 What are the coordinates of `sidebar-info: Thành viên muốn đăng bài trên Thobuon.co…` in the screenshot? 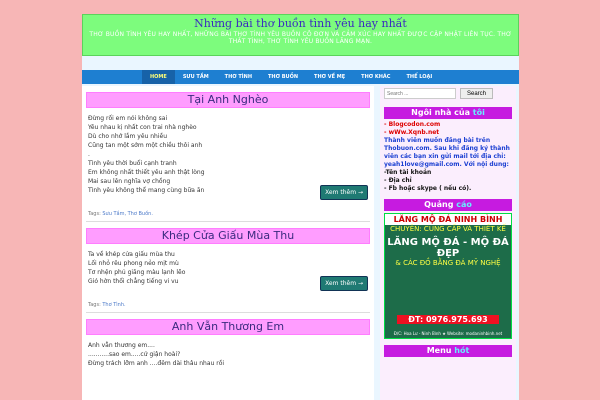 It's located at (447, 148).